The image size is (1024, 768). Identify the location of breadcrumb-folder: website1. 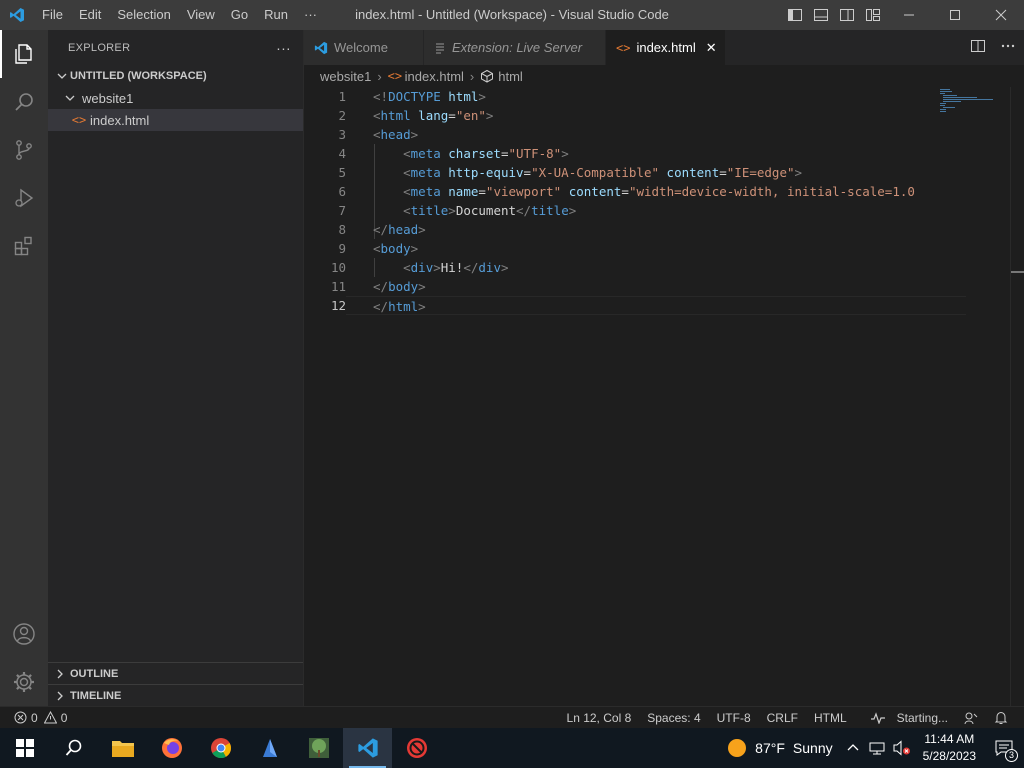
(345, 76).